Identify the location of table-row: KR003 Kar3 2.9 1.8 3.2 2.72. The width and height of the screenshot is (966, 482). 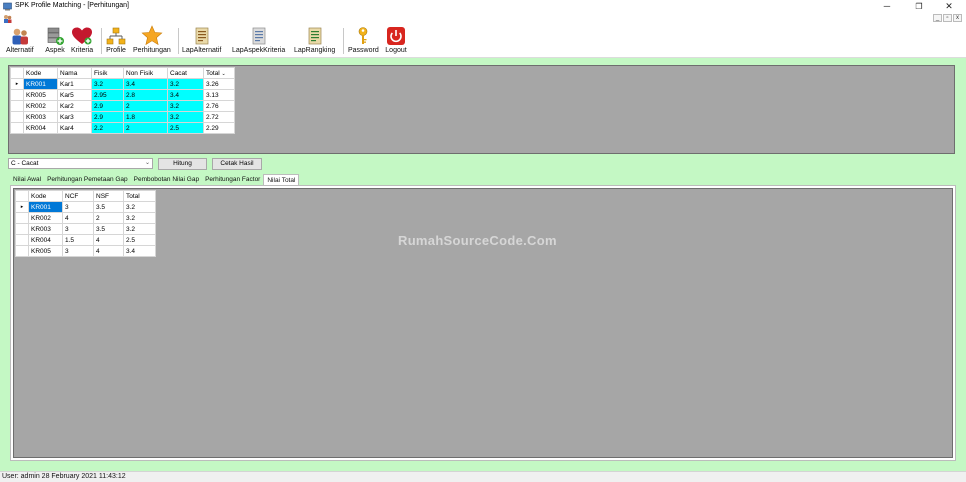
(122, 117).